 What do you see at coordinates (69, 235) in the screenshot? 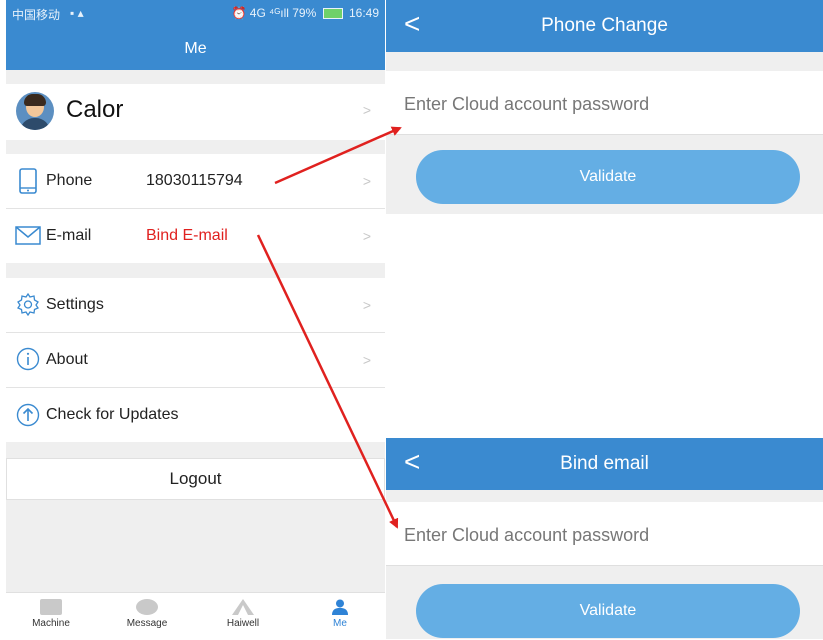
I see `email-label: E-mail` at bounding box center [69, 235].